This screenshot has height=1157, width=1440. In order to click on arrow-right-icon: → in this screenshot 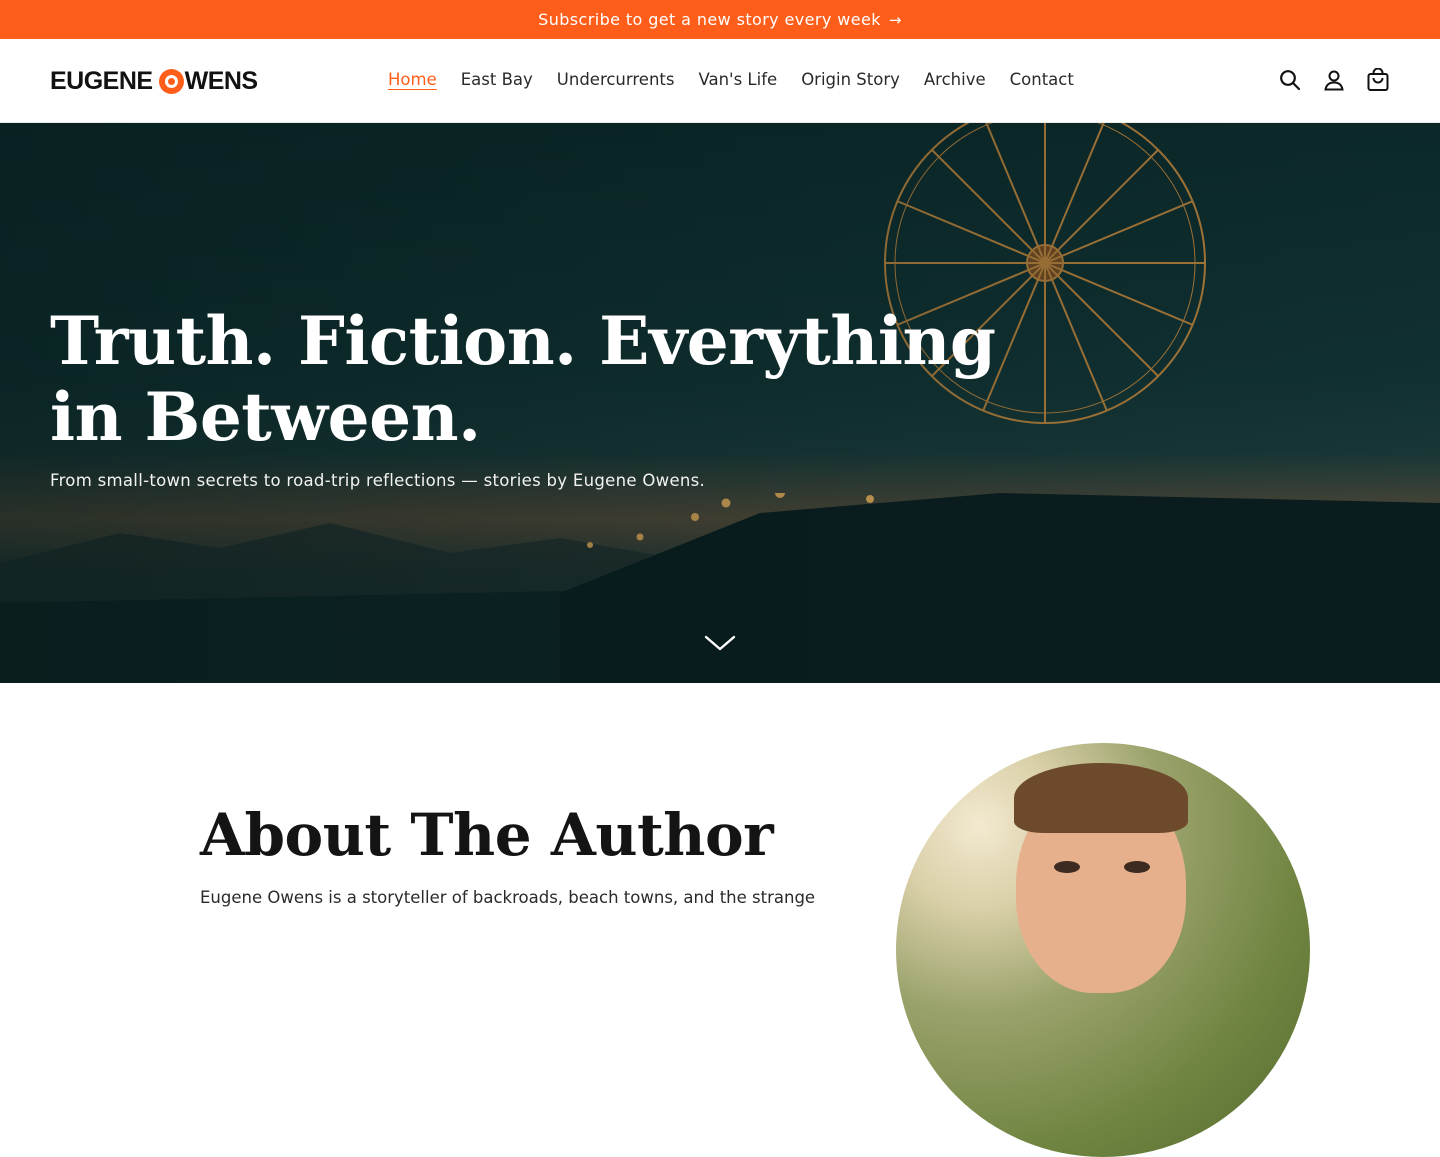, I will do `click(895, 19)`.